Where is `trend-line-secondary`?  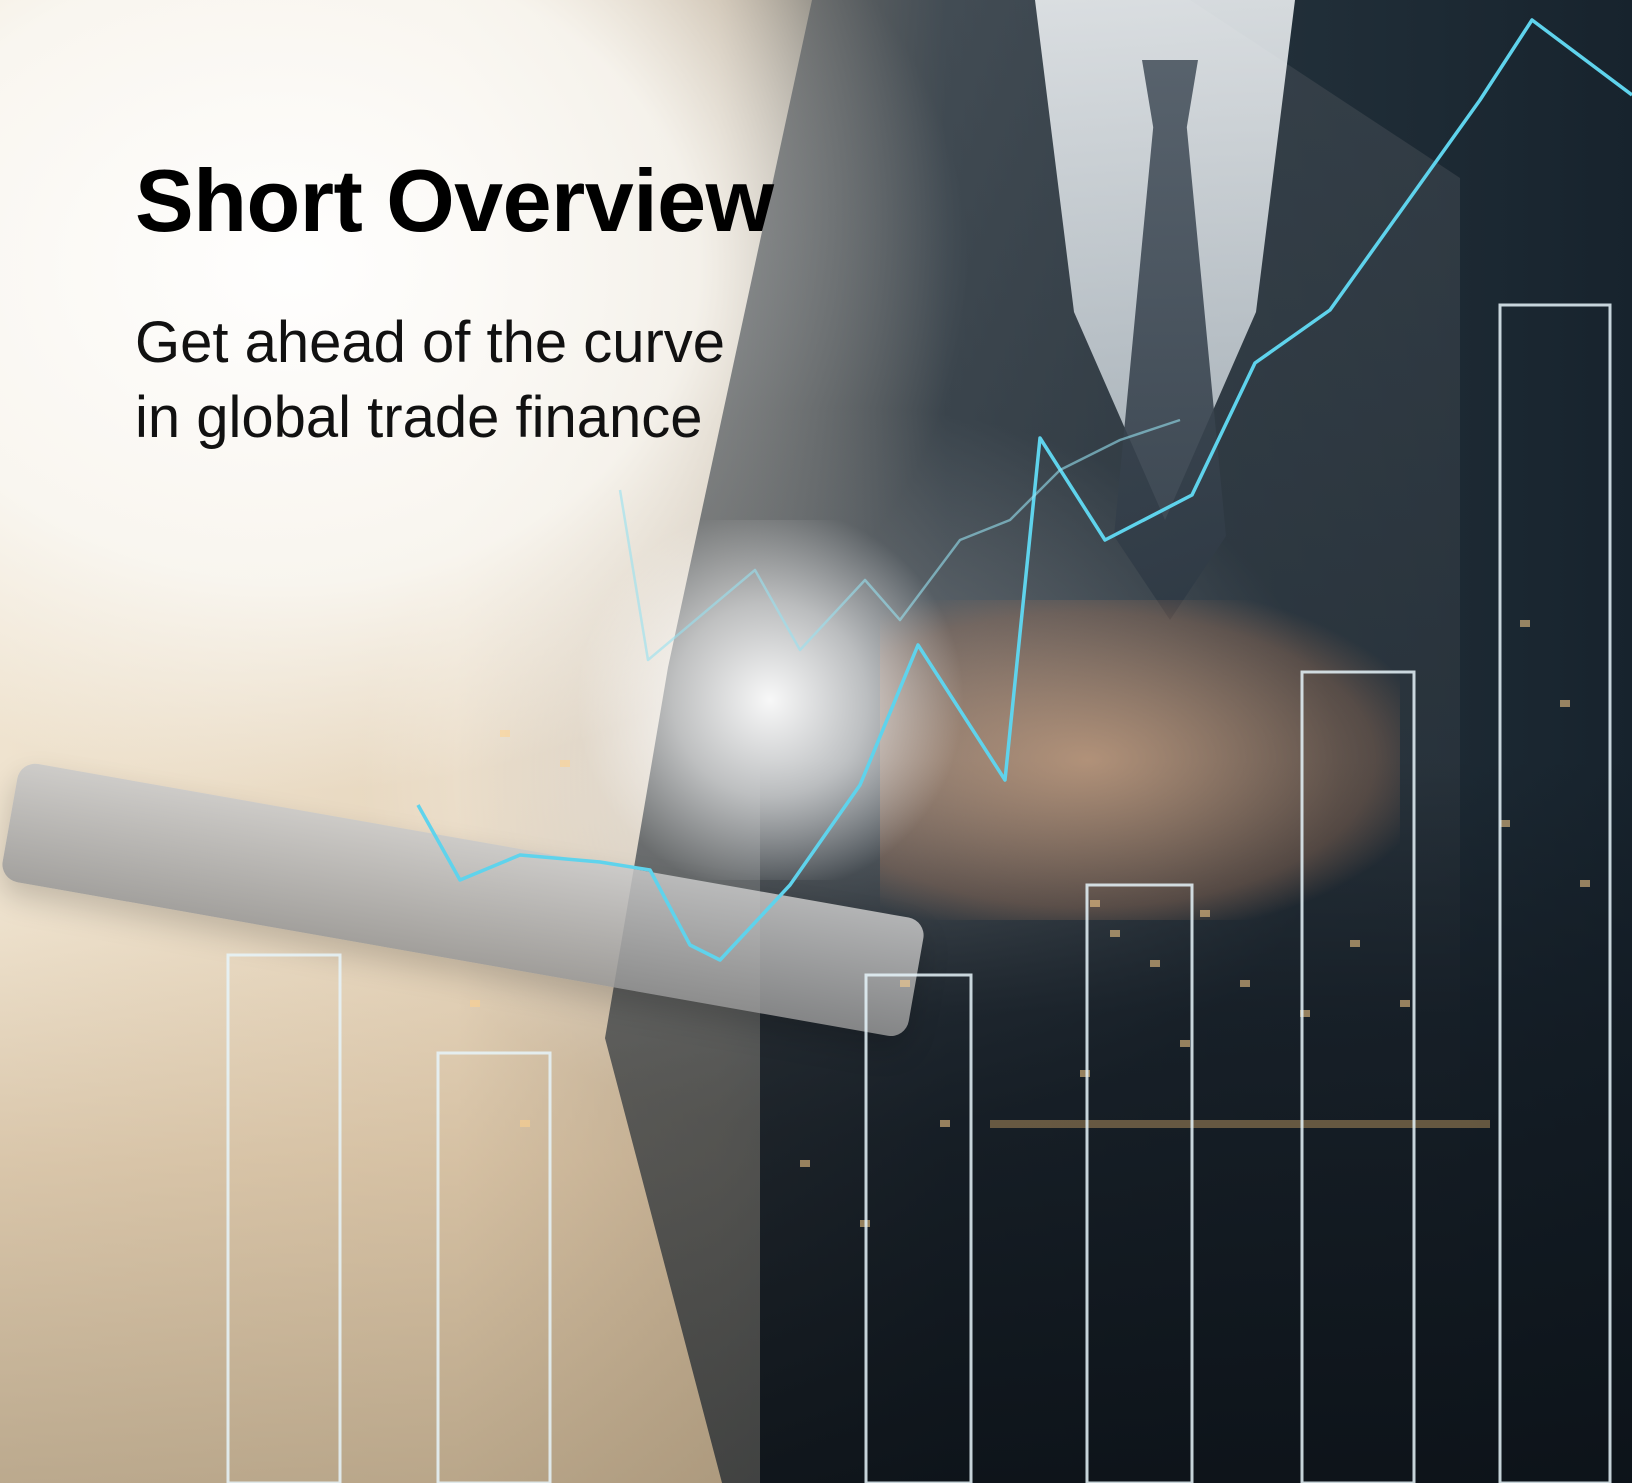 trend-line-secondary is located at coordinates (899, 540).